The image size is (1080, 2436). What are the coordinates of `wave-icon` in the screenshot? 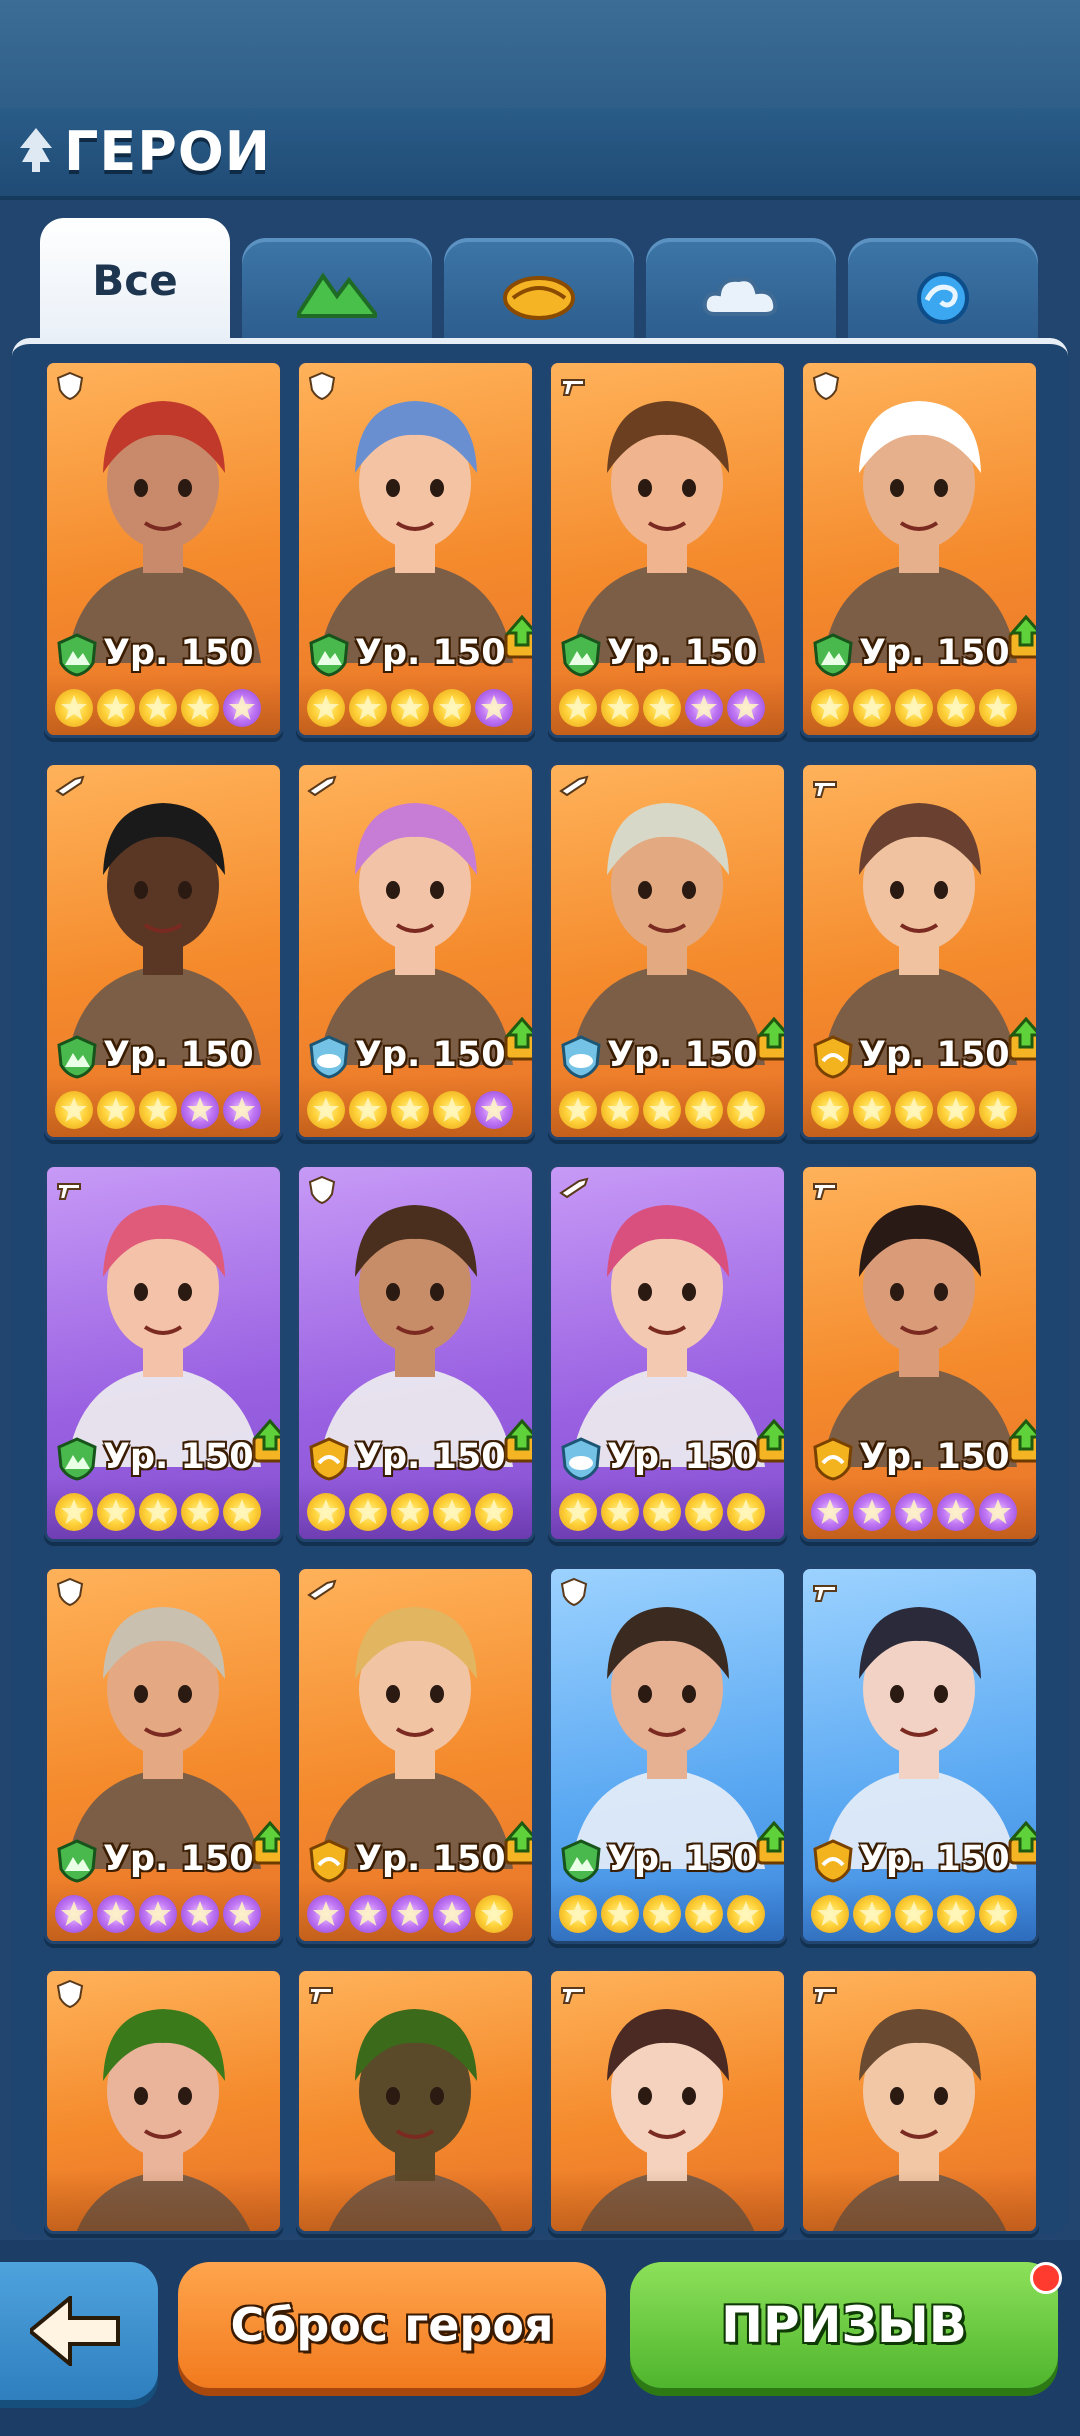 It's located at (943, 298).